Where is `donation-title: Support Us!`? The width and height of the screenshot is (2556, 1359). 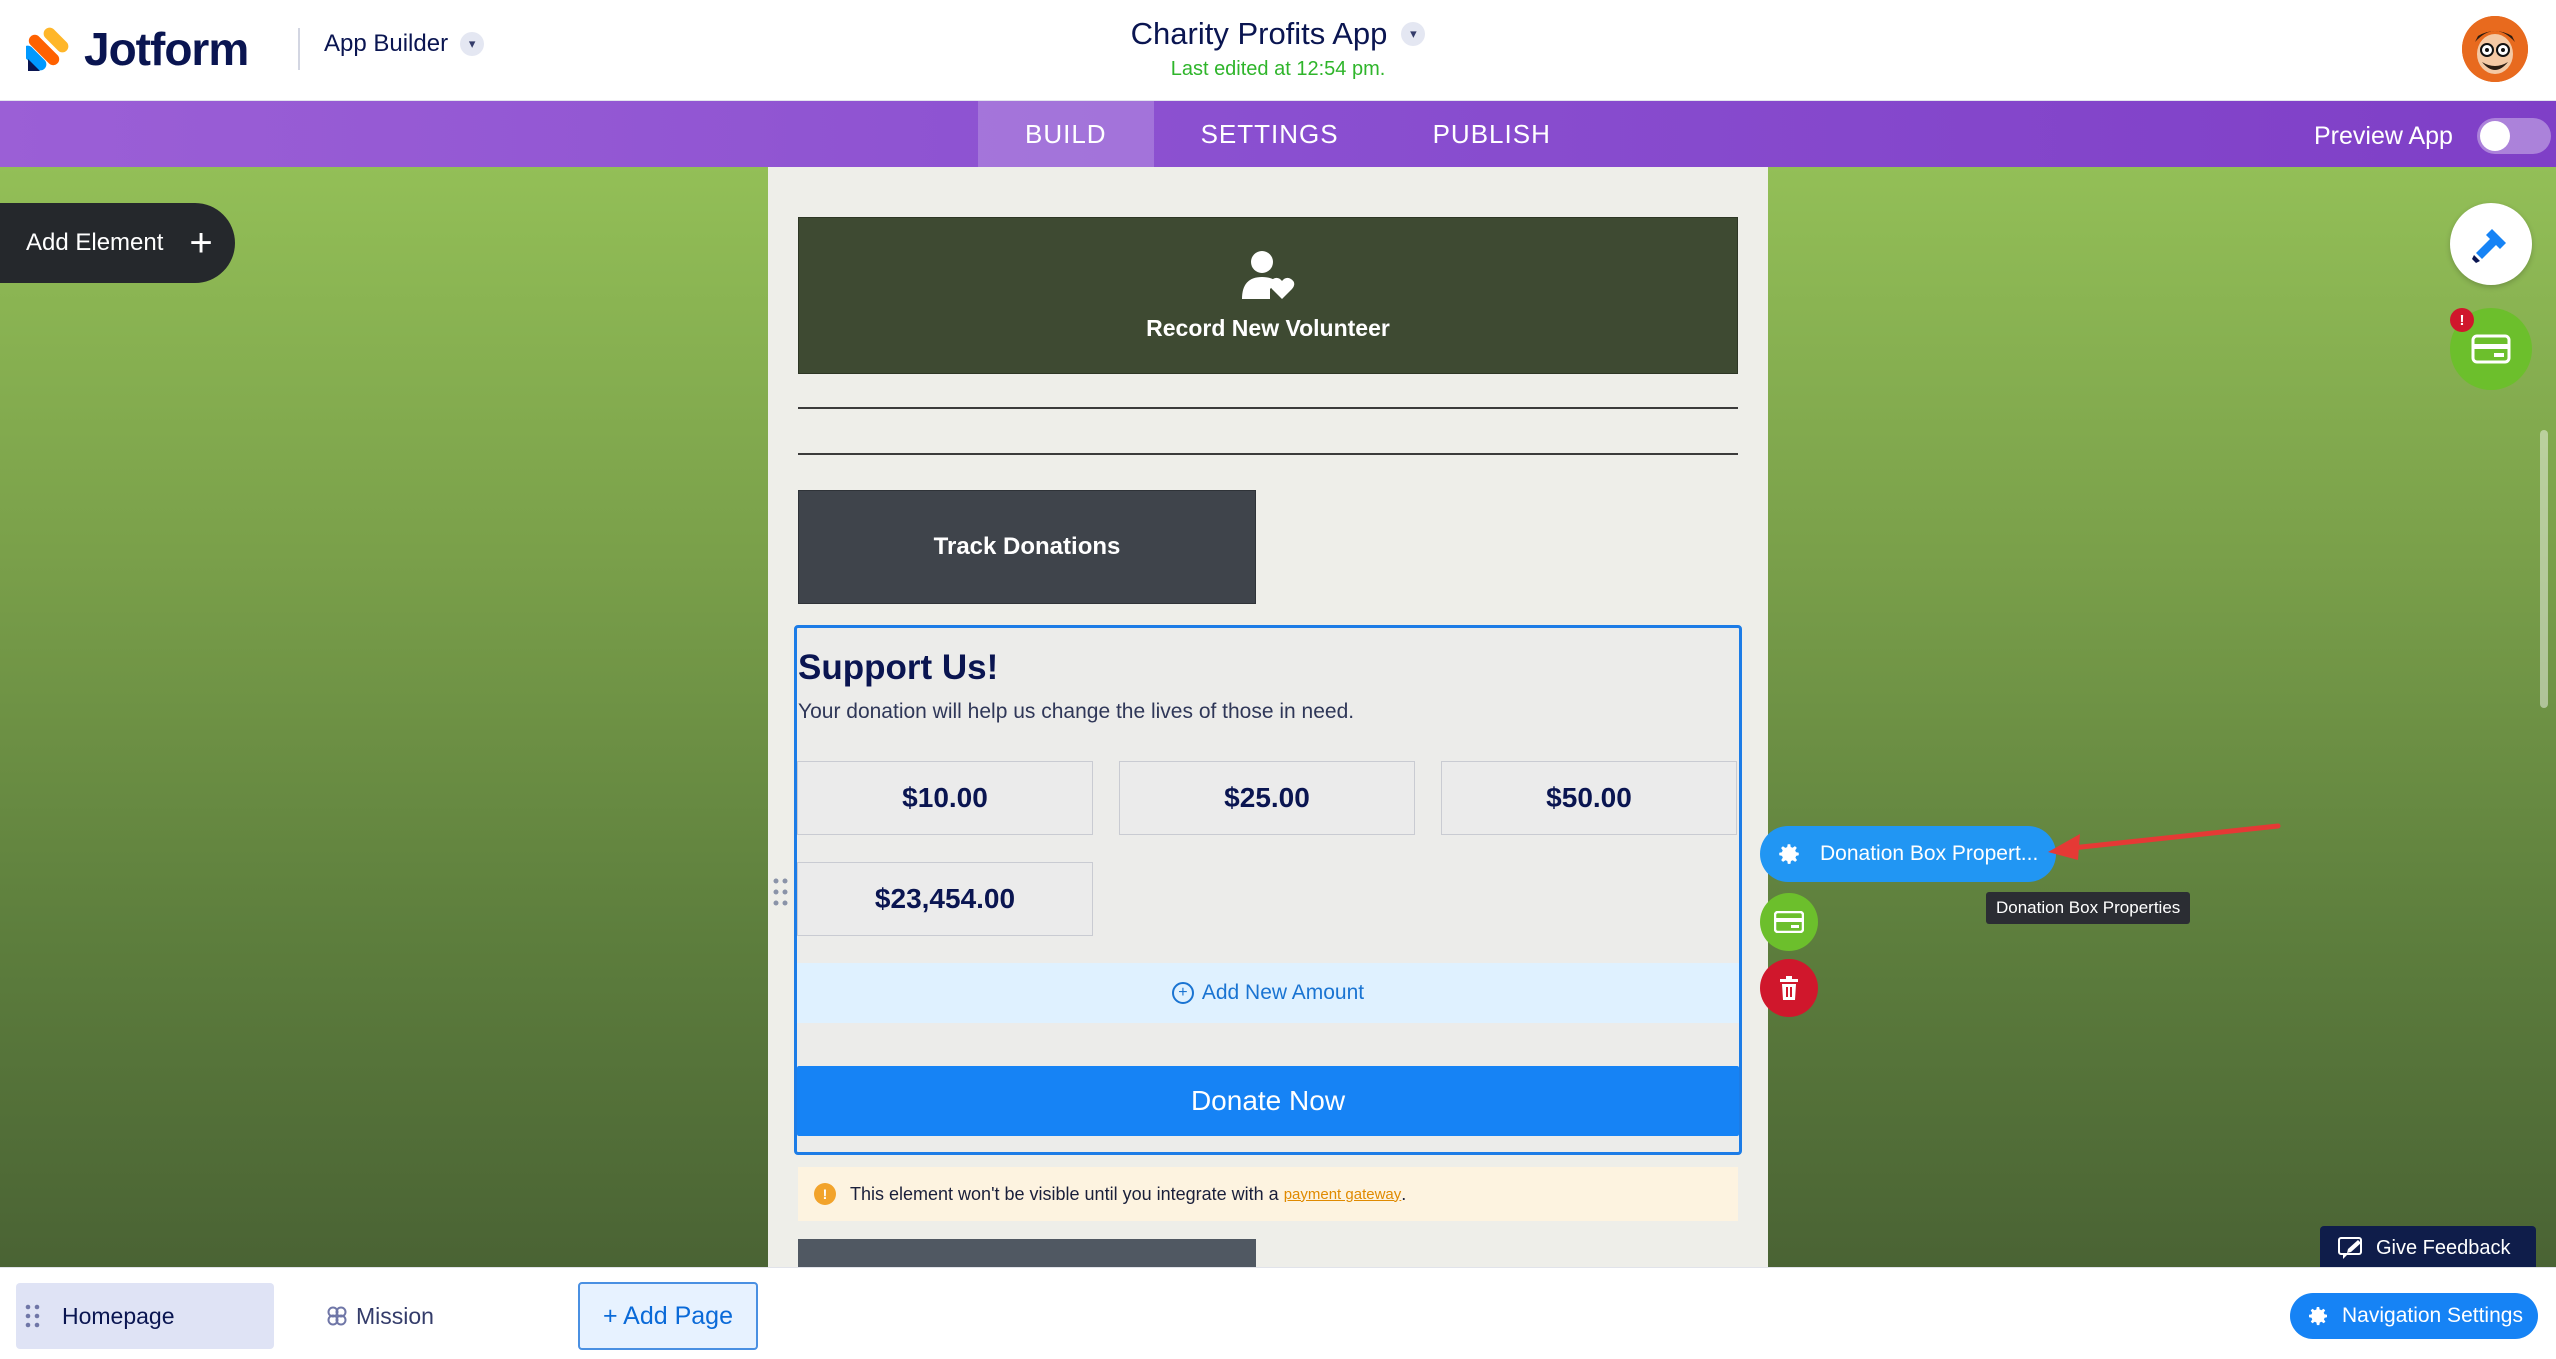 donation-title: Support Us! is located at coordinates (898, 667).